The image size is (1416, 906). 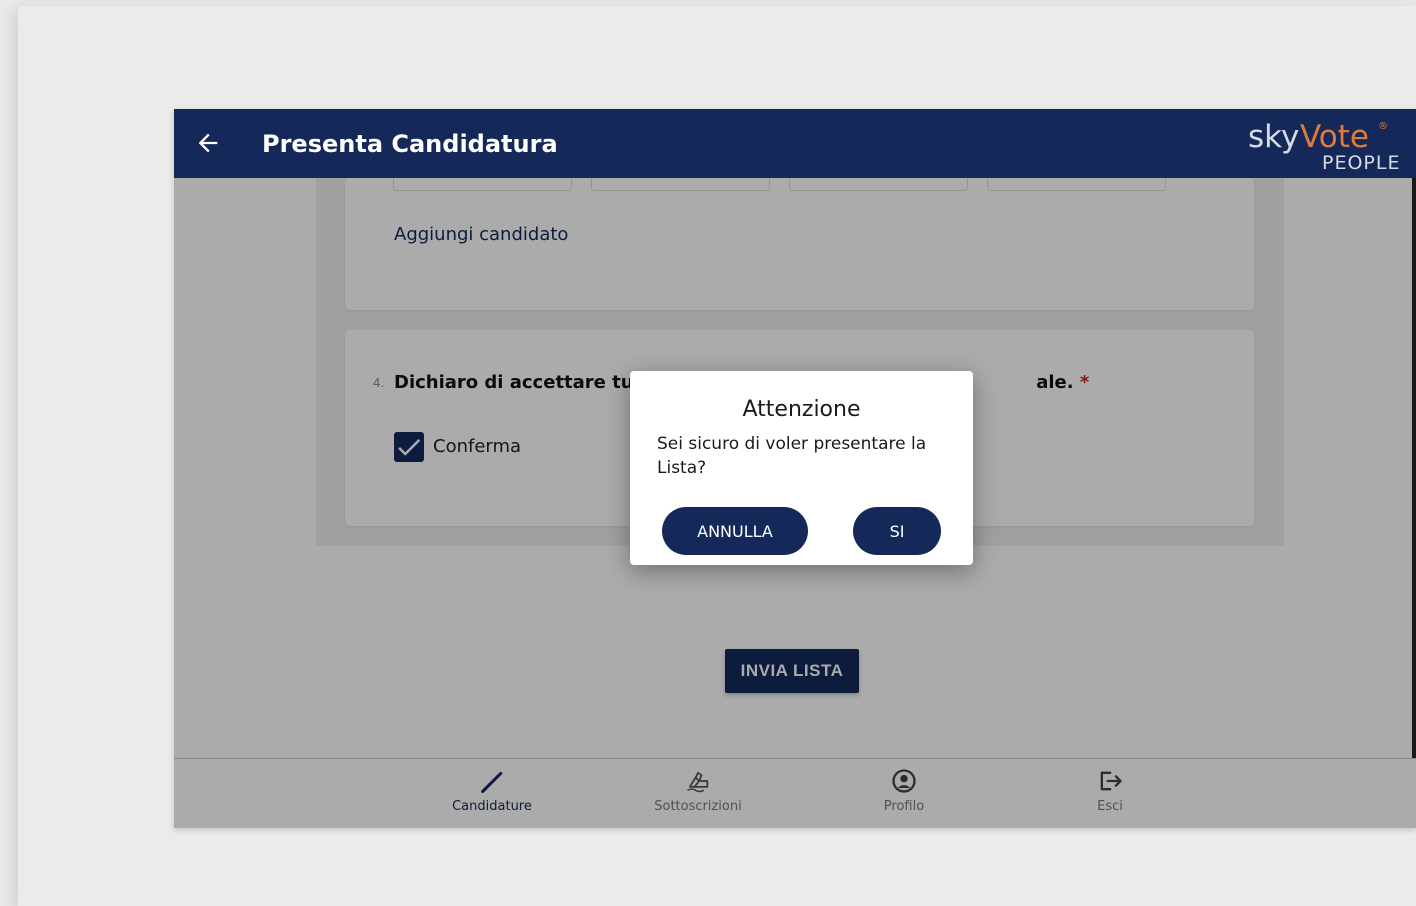 I want to click on cancel-button: ANNULLA, so click(x=735, y=531).